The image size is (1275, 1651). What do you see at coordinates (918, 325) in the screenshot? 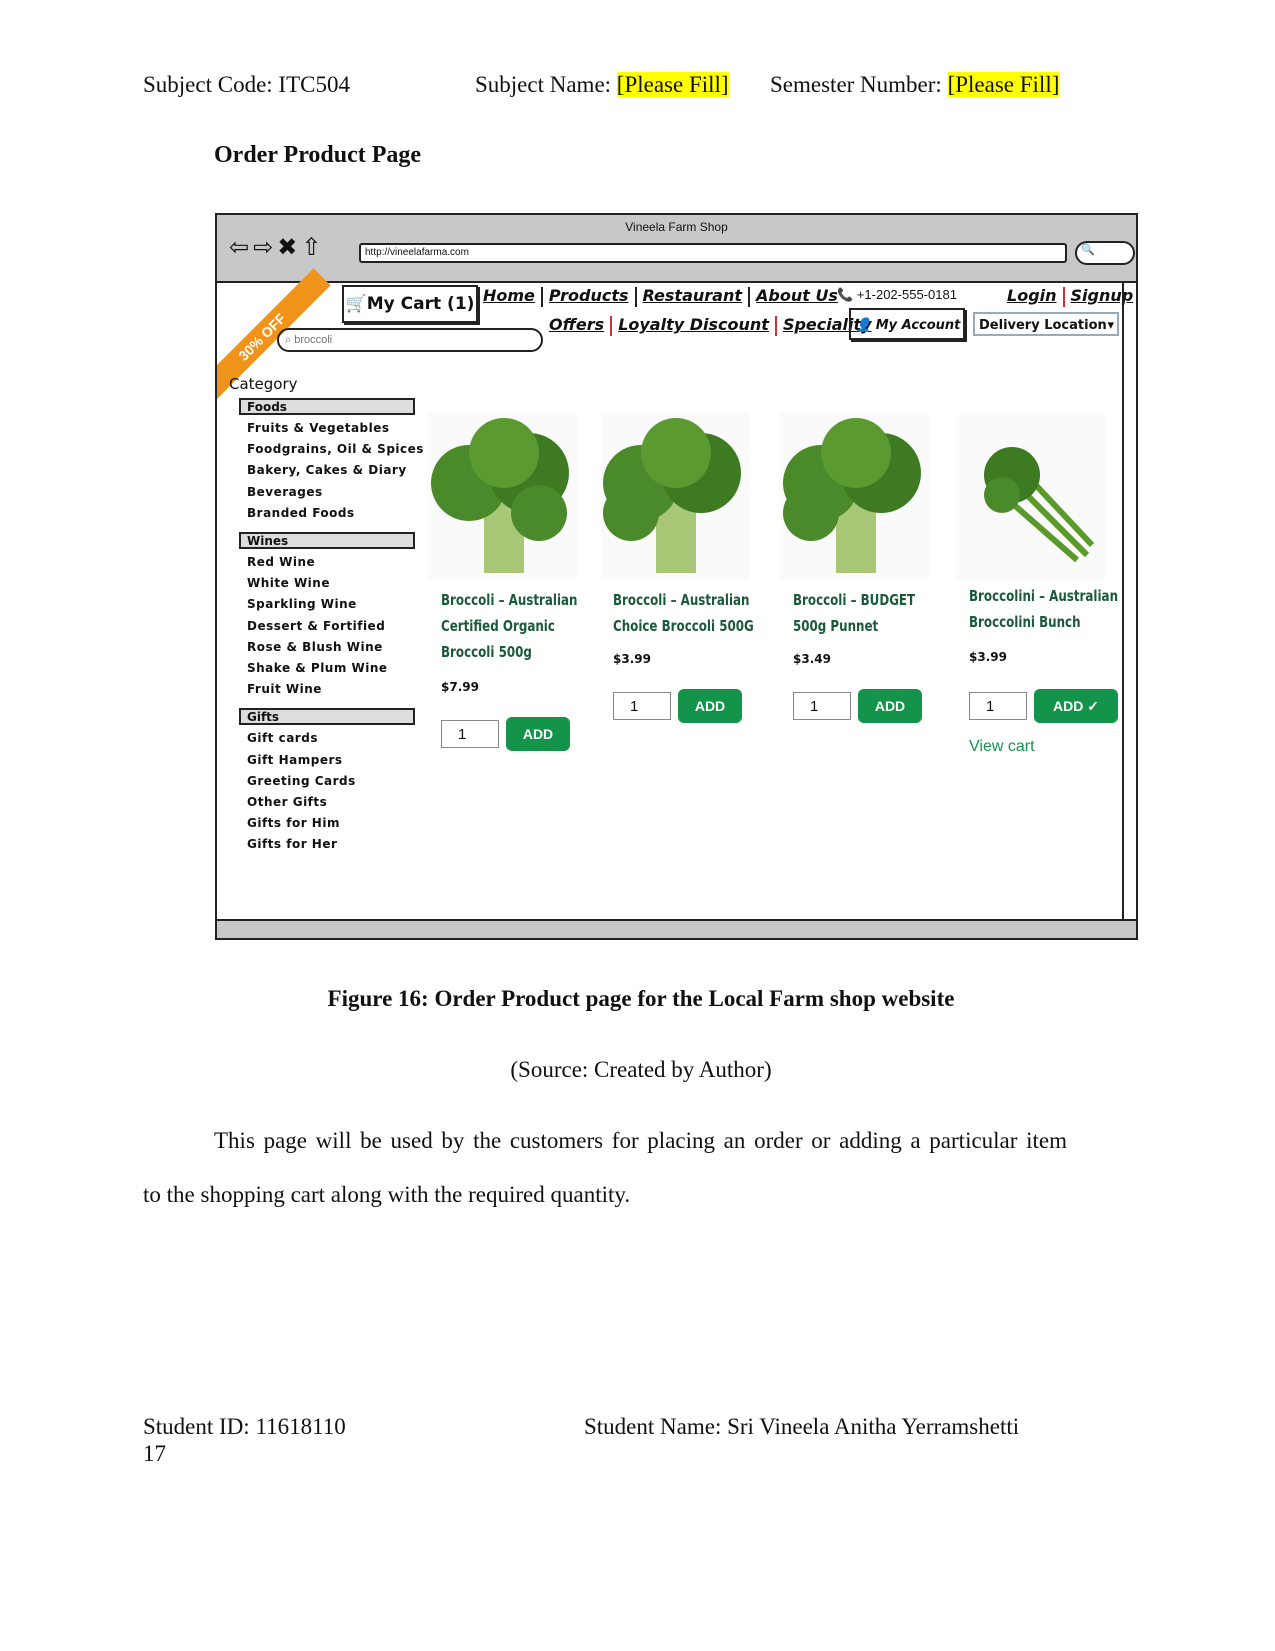
I see `my-account-label: My Account` at bounding box center [918, 325].